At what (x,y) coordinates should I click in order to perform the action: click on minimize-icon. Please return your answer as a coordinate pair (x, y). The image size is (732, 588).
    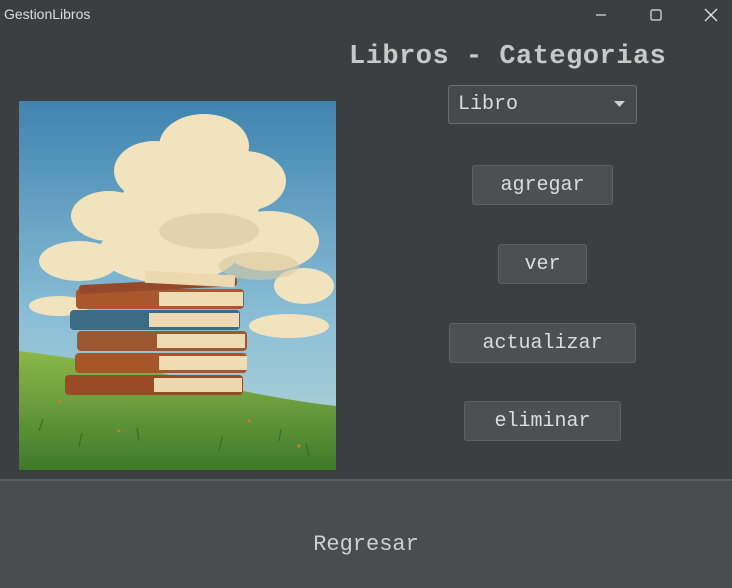
    Looking at the image, I should click on (601, 15).